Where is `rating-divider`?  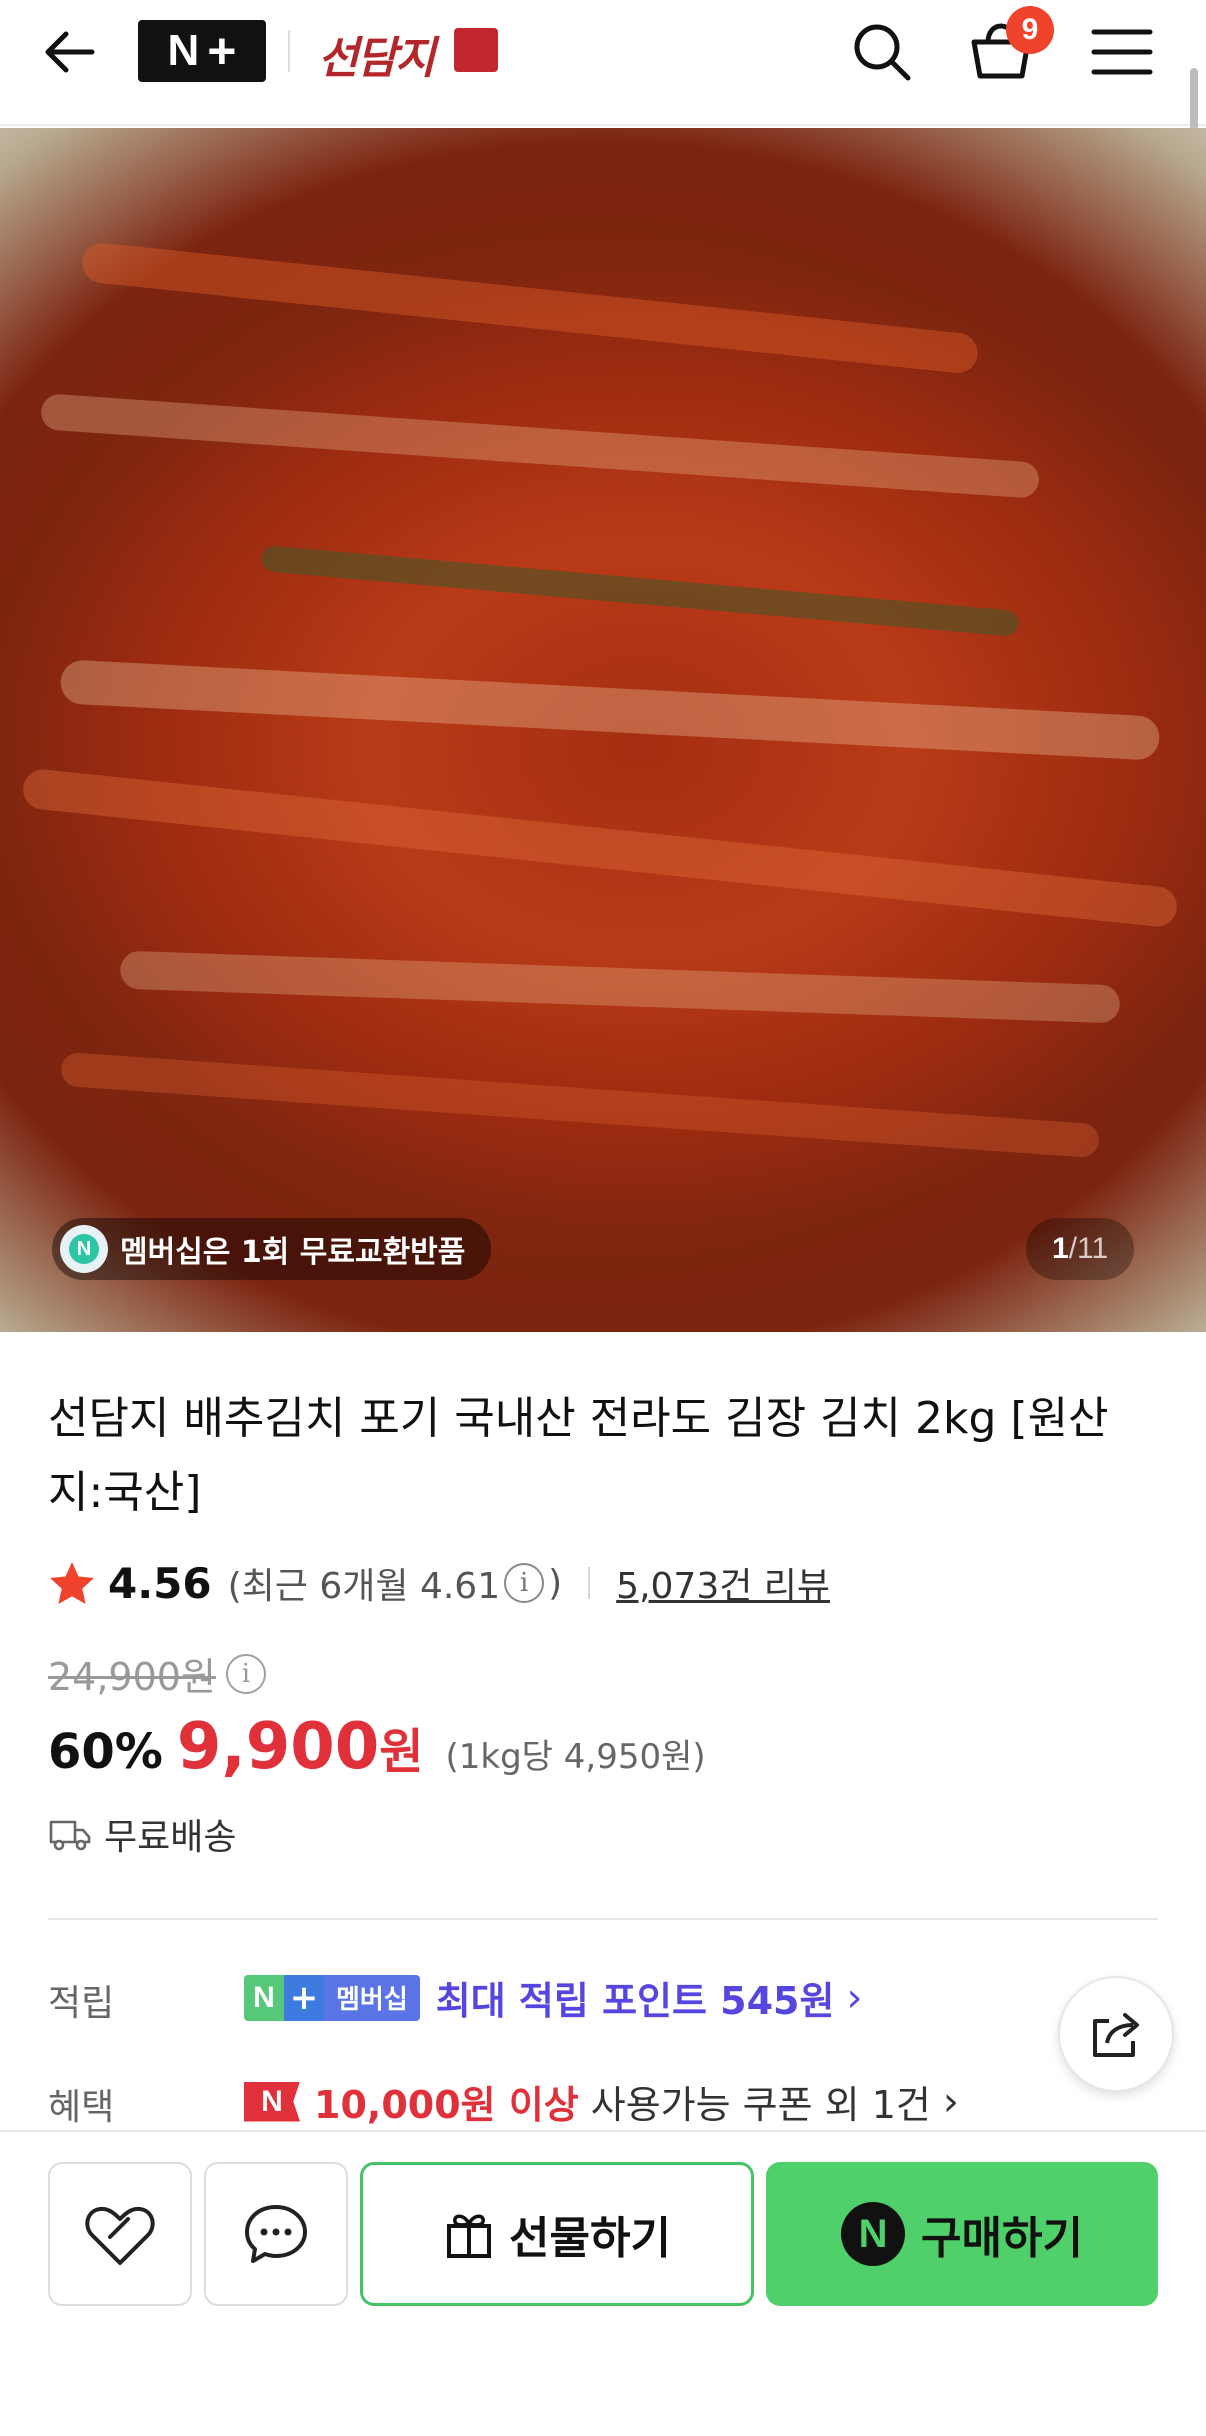
rating-divider is located at coordinates (589, 1583).